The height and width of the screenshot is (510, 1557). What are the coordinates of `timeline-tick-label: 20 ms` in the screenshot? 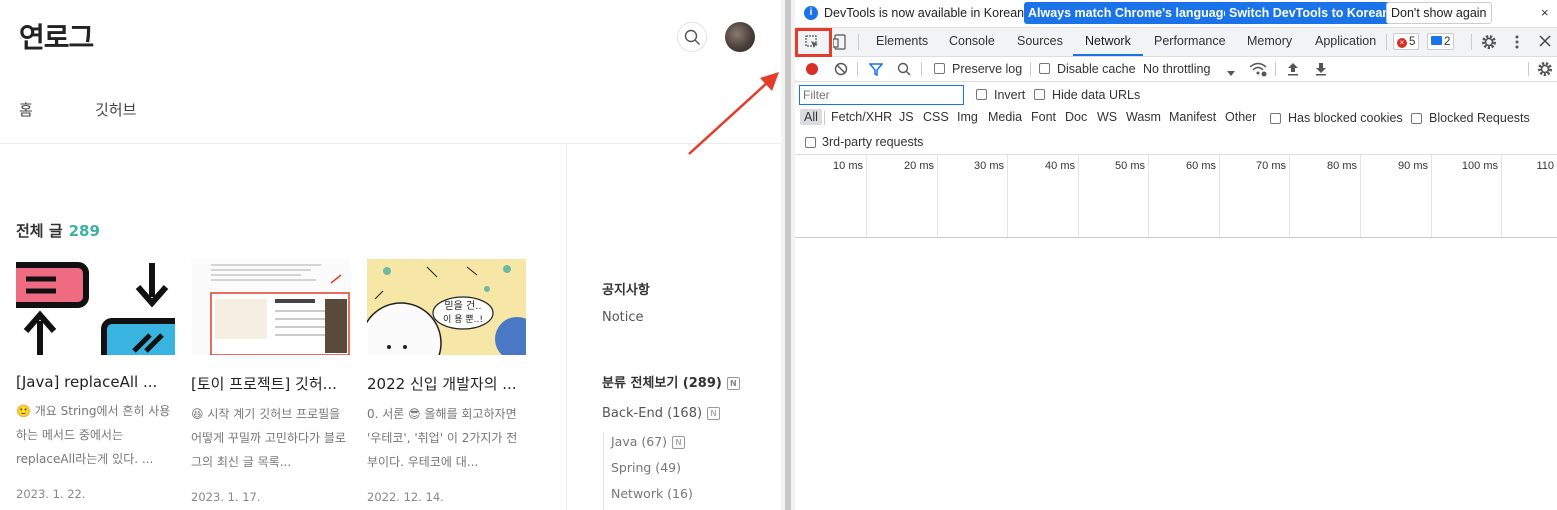 It's located at (919, 166).